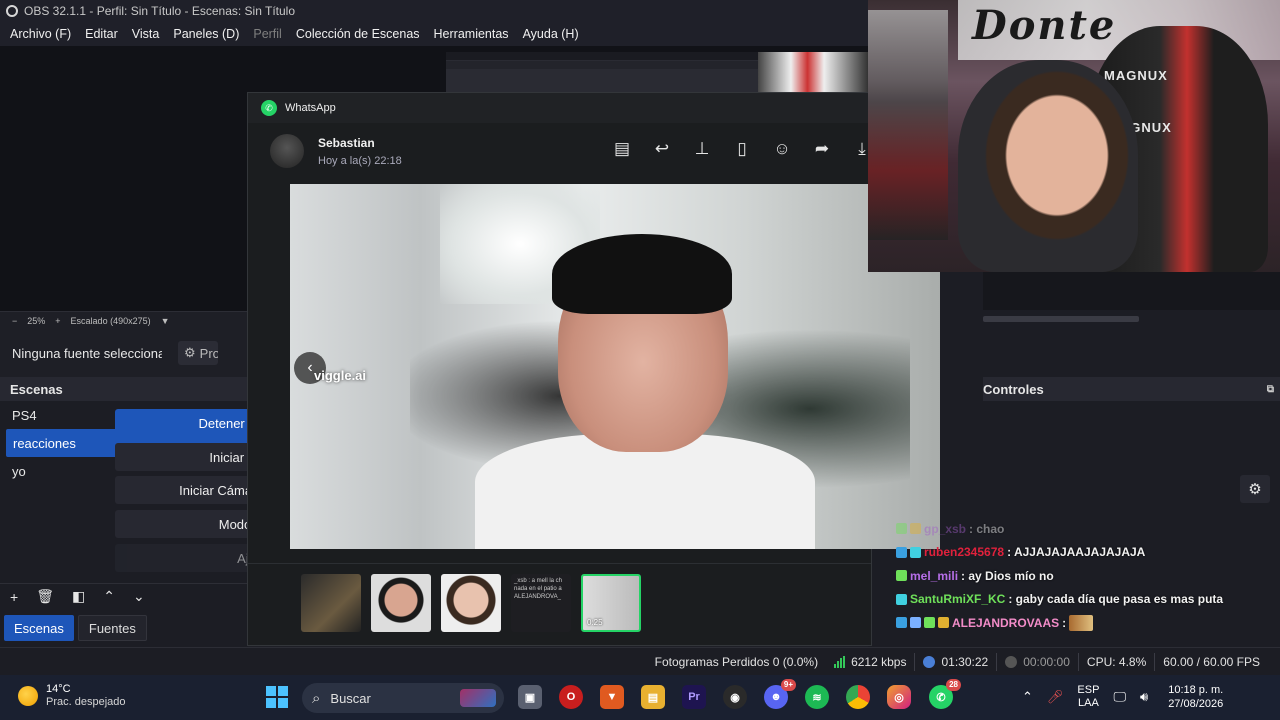 This screenshot has width=1280, height=720. Describe the element at coordinates (146, 34) in the screenshot. I see `menu-vista: Vista` at that location.